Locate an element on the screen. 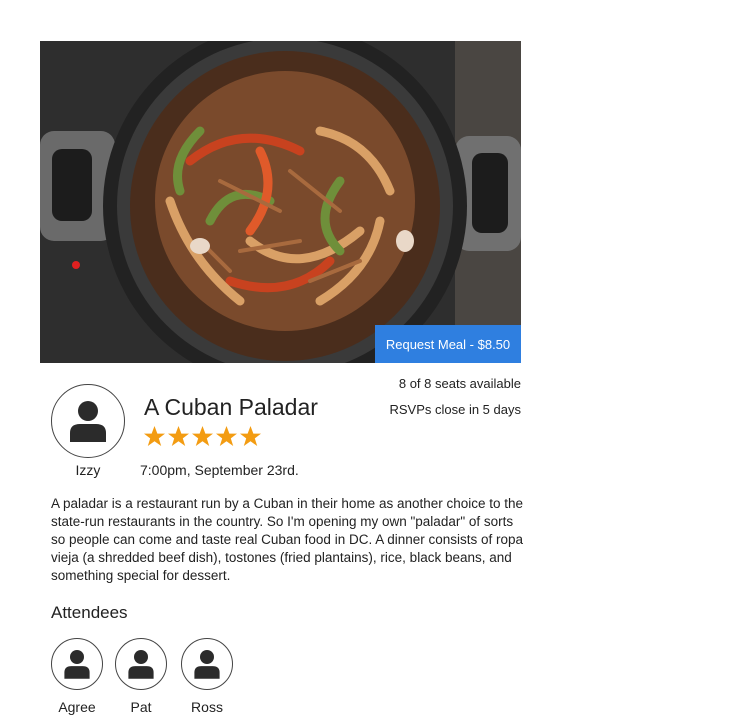 Image resolution: width=729 pixels, height=721 pixels. meal-title: A Cuban Paladar is located at coordinates (231, 407).